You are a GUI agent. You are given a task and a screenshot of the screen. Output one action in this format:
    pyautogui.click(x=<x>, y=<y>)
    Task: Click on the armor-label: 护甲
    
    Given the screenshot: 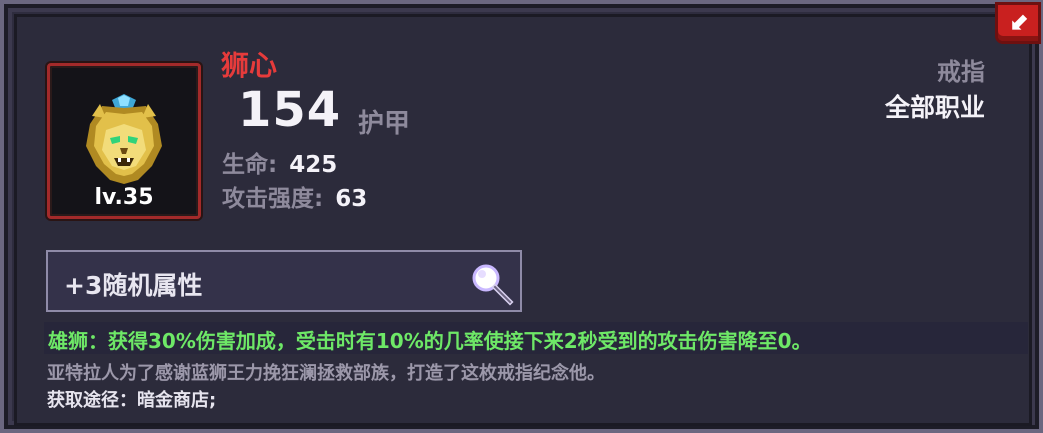 What is the action you would take?
    pyautogui.click(x=384, y=124)
    